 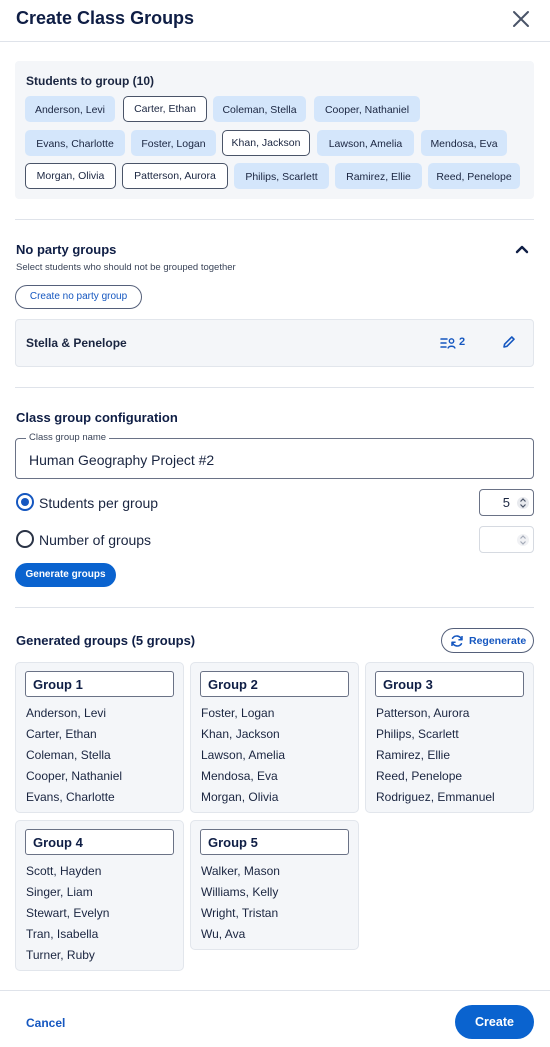 What do you see at coordinates (76, 343) in the screenshot?
I see `no-party-group-name: Stella & Penelope` at bounding box center [76, 343].